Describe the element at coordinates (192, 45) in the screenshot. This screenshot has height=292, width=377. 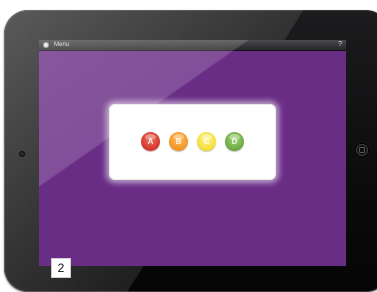
I see `top-bar: Menu ?` at that location.